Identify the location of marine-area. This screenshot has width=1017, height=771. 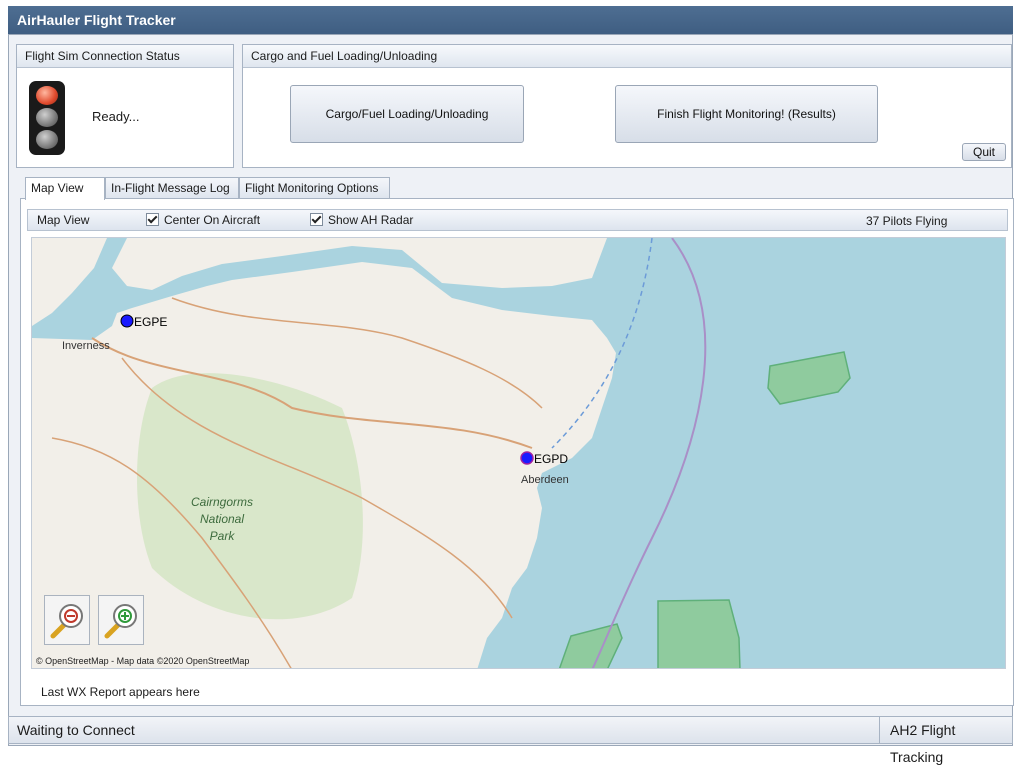
(699, 633).